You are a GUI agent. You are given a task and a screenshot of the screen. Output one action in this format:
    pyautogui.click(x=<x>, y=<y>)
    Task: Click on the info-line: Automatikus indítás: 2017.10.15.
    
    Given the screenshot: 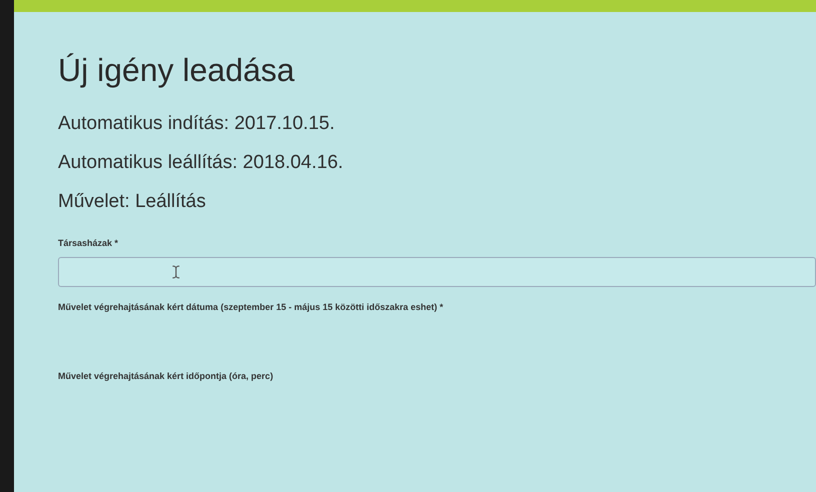 What is the action you would take?
    pyautogui.click(x=196, y=123)
    